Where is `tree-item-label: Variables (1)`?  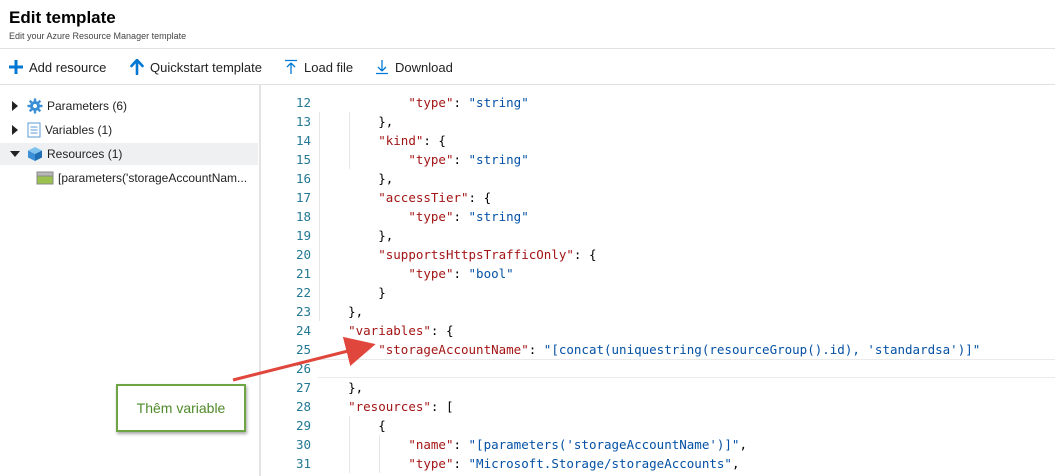 tree-item-label: Variables (1) is located at coordinates (79, 130).